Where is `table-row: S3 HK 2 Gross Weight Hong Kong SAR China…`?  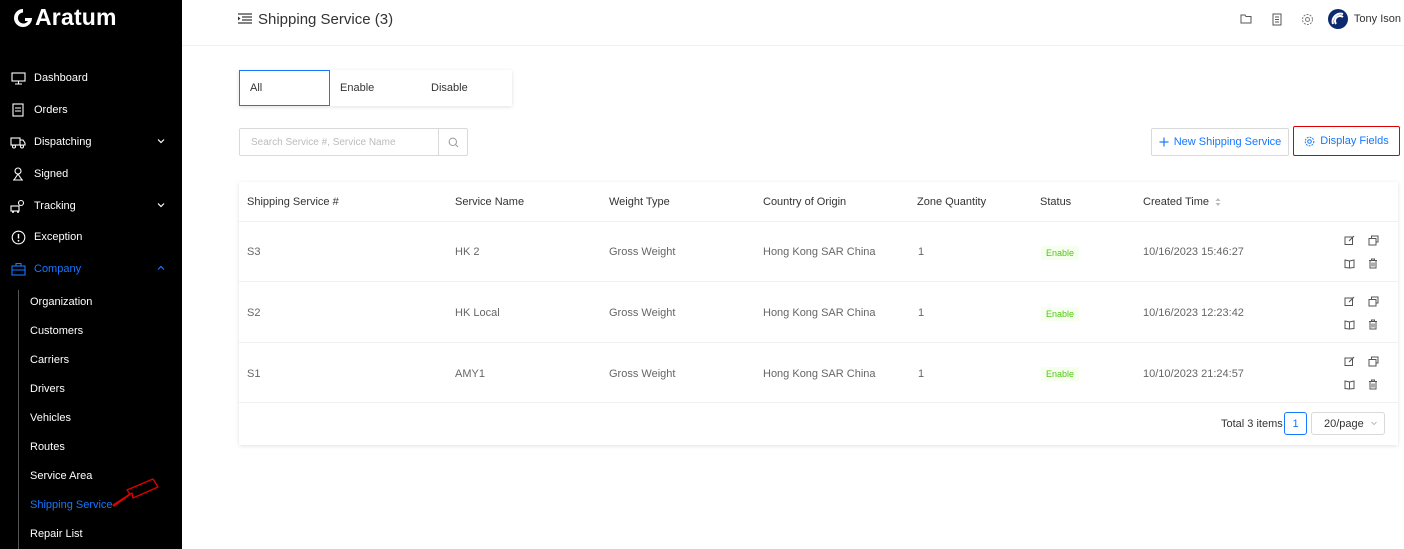
table-row: S3 HK 2 Gross Weight Hong Kong SAR China… is located at coordinates (818, 252).